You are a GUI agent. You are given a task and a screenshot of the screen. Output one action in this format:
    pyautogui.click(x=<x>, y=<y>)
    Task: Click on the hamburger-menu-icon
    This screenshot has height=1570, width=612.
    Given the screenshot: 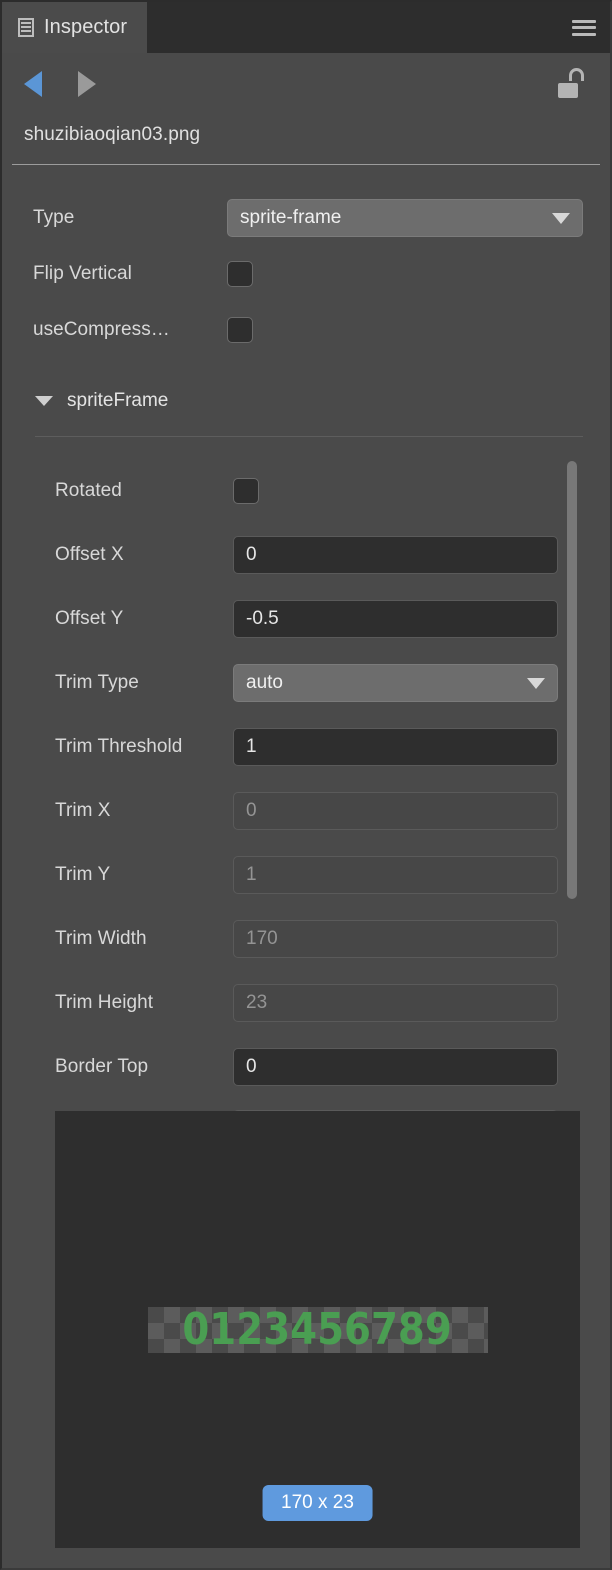 What is the action you would take?
    pyautogui.click(x=584, y=27)
    